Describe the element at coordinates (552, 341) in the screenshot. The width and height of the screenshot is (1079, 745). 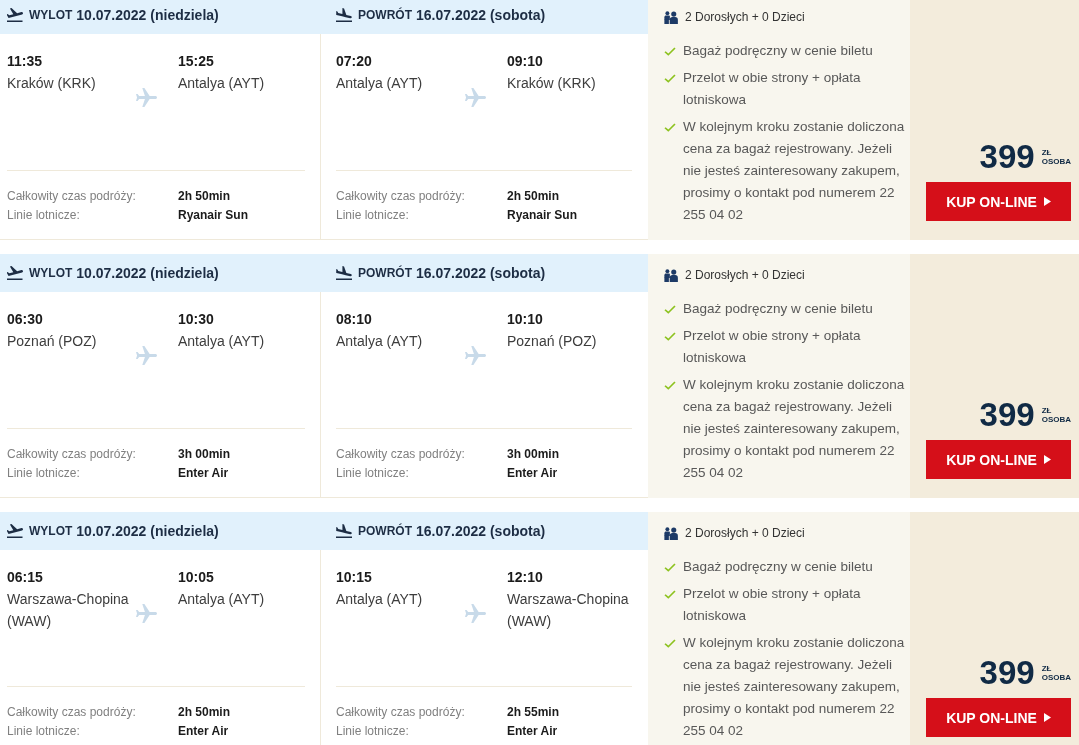
I see `arrival-airport: Poznań (POZ)` at that location.